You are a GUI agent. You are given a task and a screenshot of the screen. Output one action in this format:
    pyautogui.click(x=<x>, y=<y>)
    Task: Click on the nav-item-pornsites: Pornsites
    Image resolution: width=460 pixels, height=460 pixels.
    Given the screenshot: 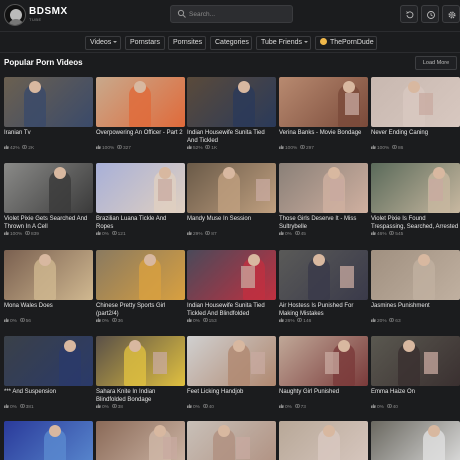 What is the action you would take?
    pyautogui.click(x=187, y=43)
    